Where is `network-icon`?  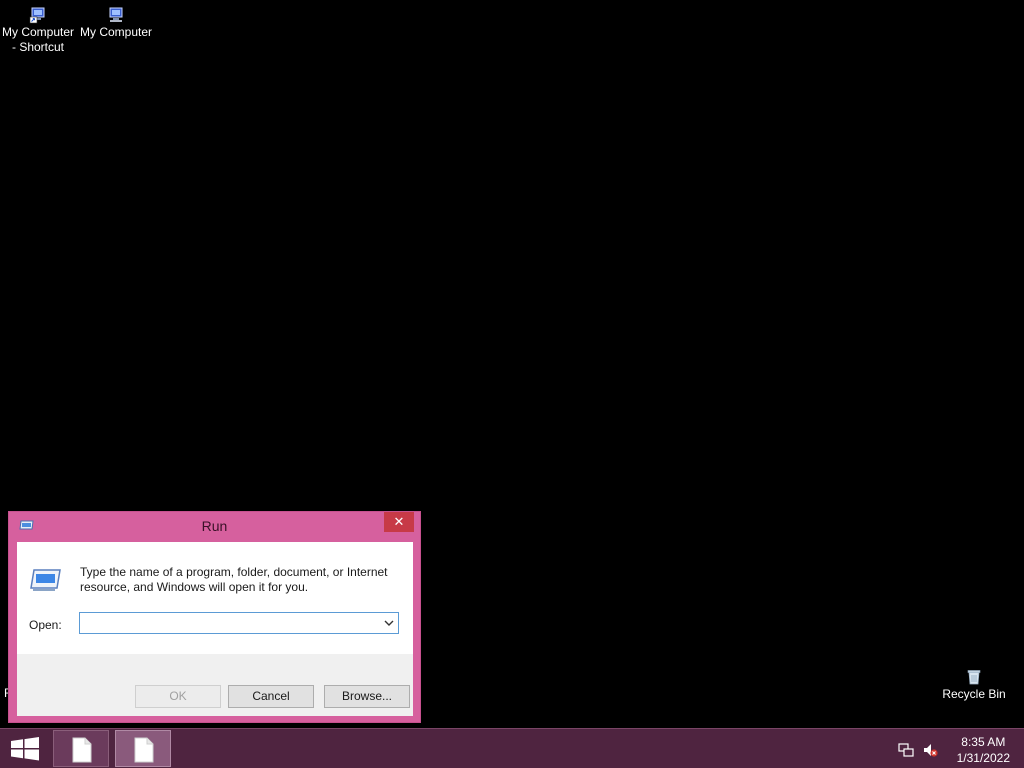 network-icon is located at coordinates (906, 750).